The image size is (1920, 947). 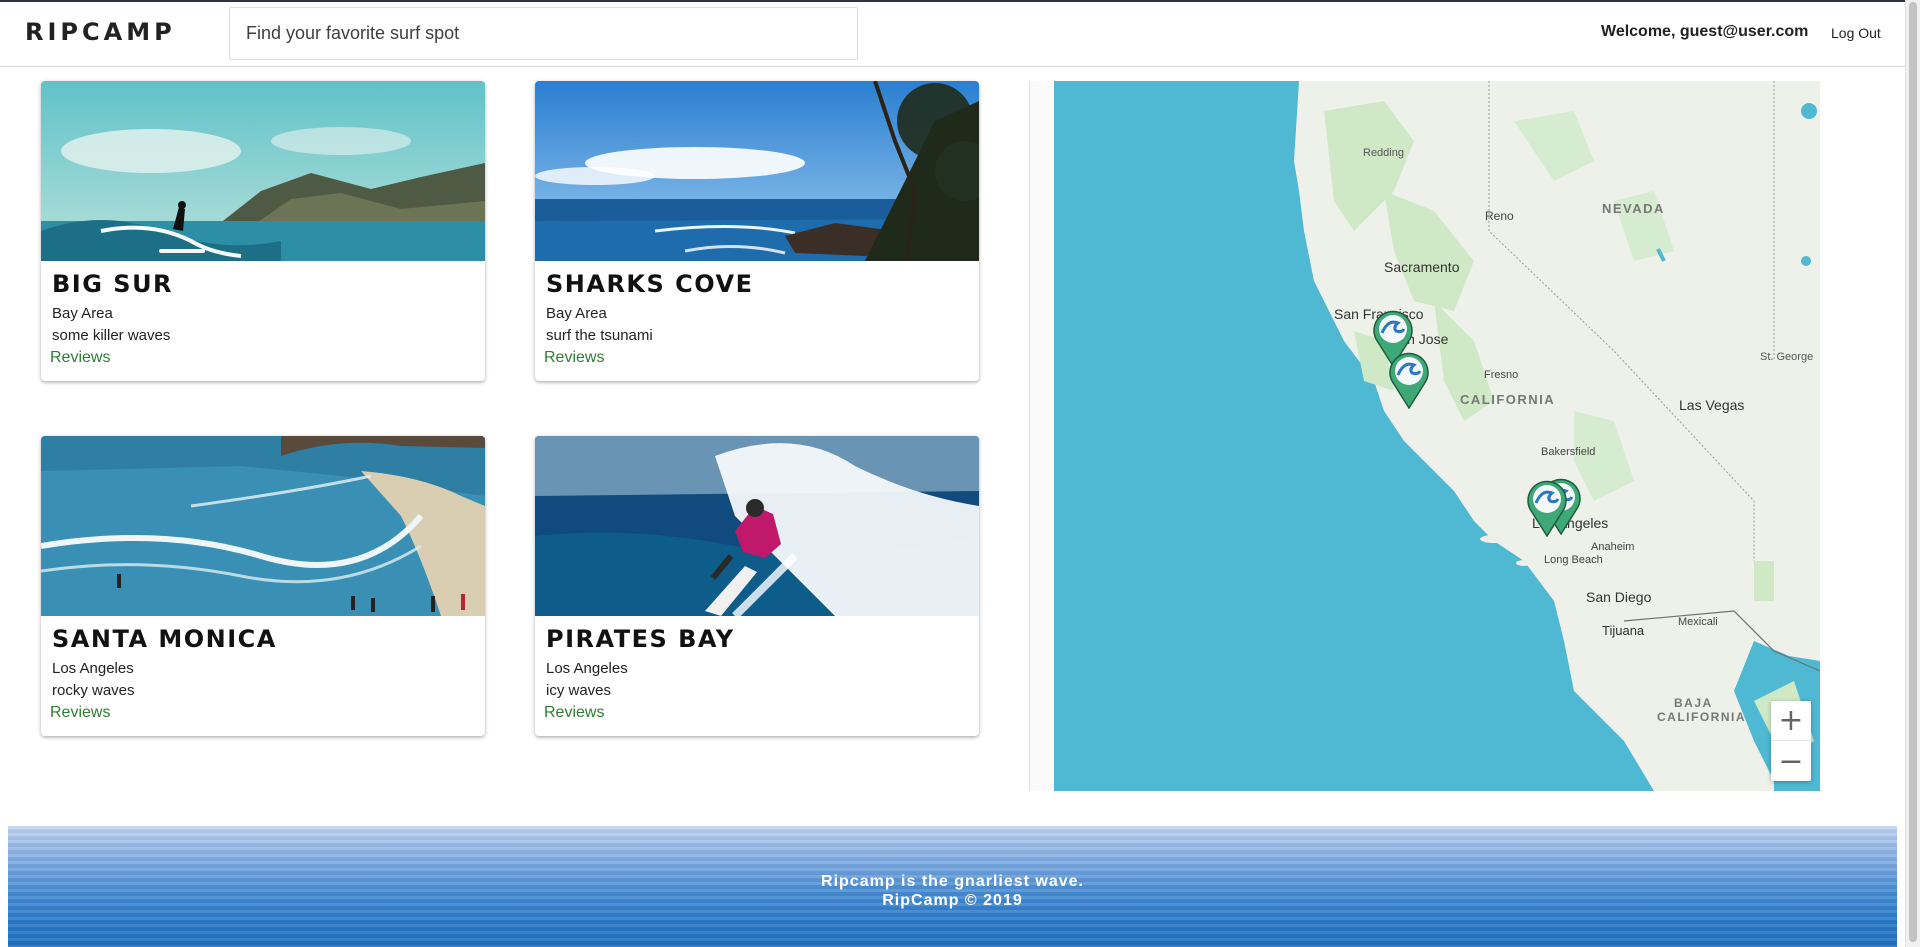 I want to click on welcome-message: Welcome, guest@user.com, so click(x=1705, y=31).